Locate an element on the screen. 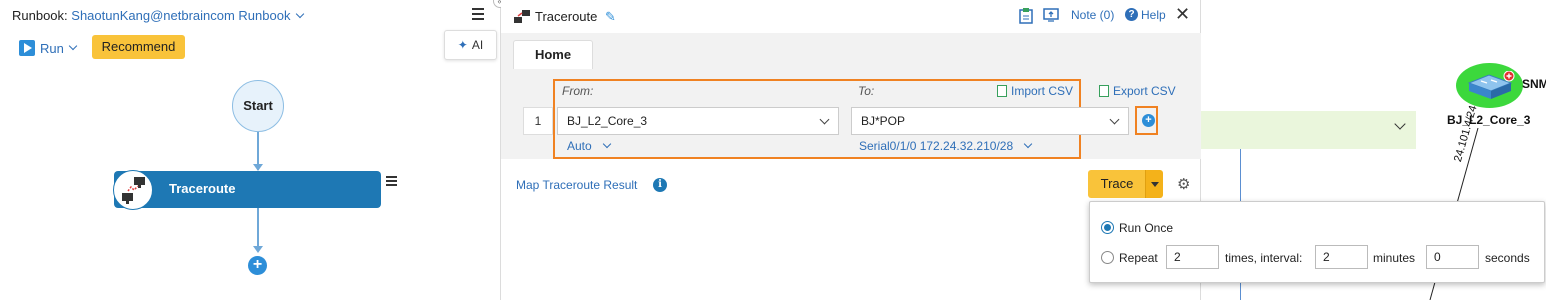  from-device-value: BJ_L2_Core_3 is located at coordinates (607, 121).